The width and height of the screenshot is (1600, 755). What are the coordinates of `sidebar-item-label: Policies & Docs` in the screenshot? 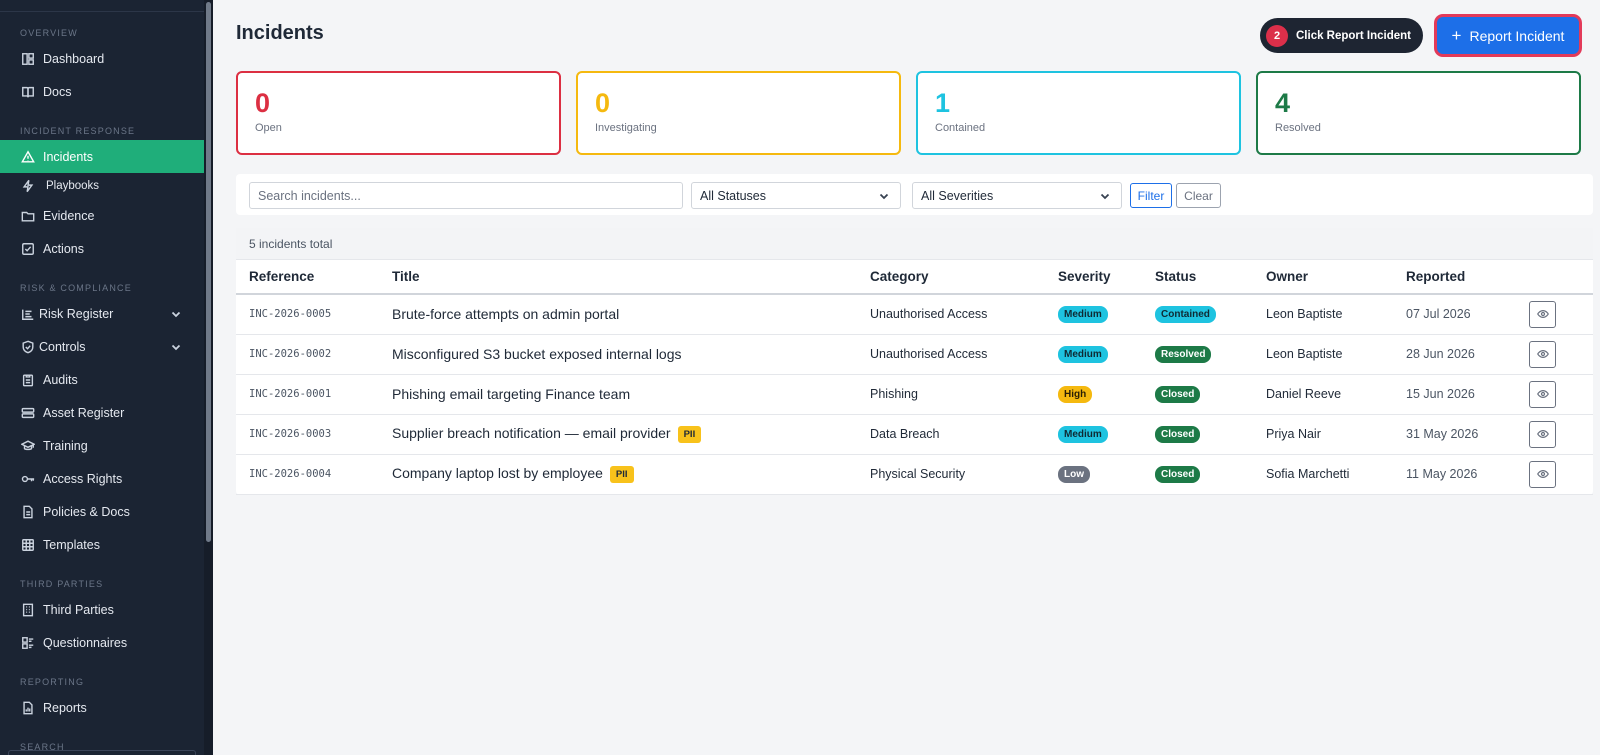 It's located at (86, 511).